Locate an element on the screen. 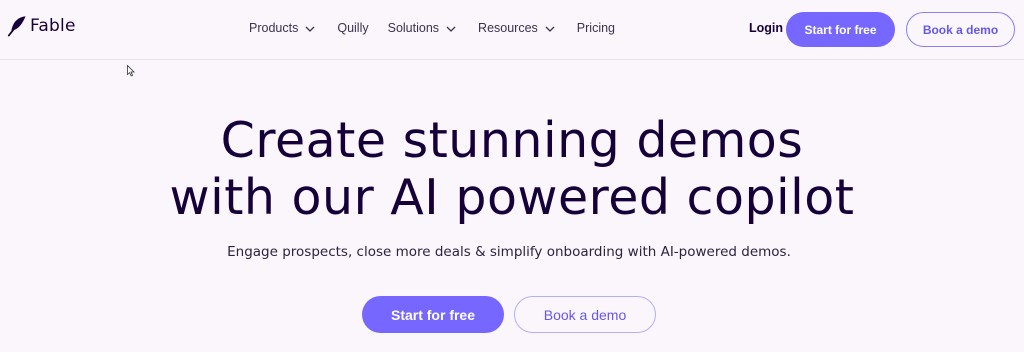 The height and width of the screenshot is (352, 1024). feather-icon is located at coordinates (17, 26).